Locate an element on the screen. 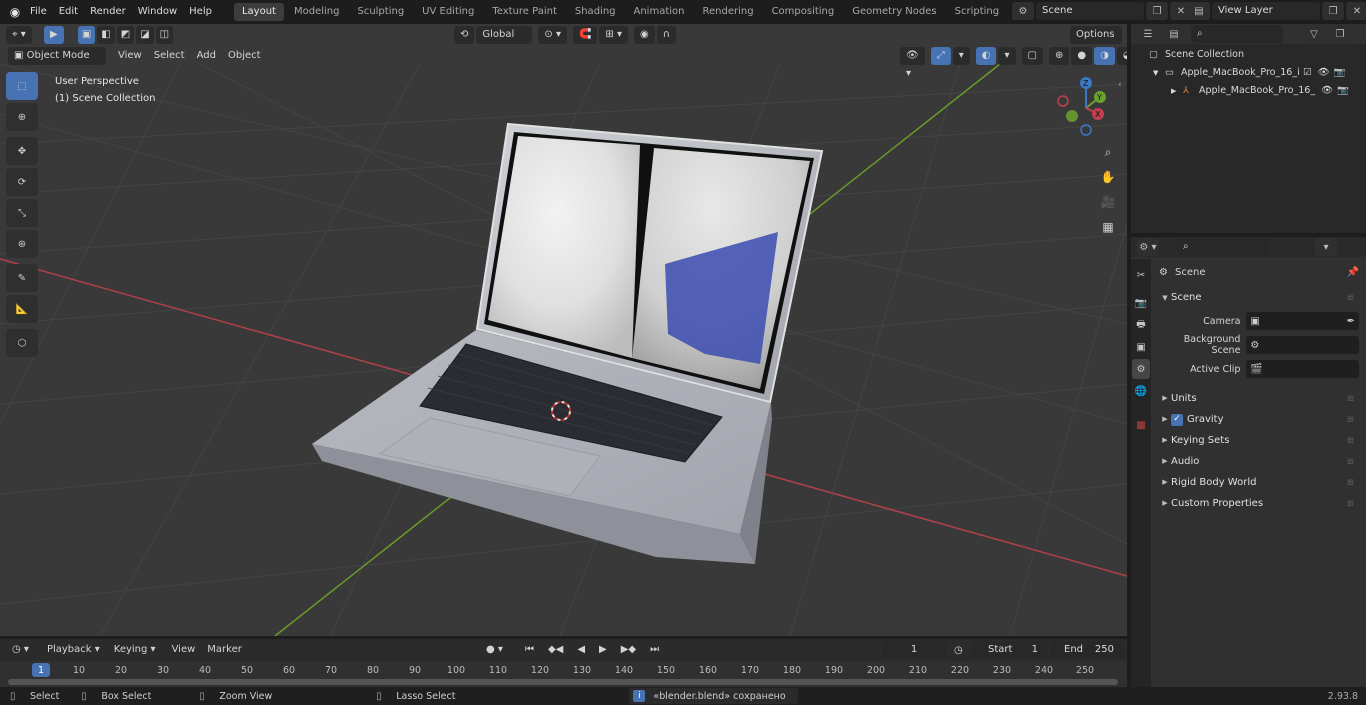 The width and height of the screenshot is (1366, 705). panel-collapse-icon: ▼ is located at coordinates (1165, 298).